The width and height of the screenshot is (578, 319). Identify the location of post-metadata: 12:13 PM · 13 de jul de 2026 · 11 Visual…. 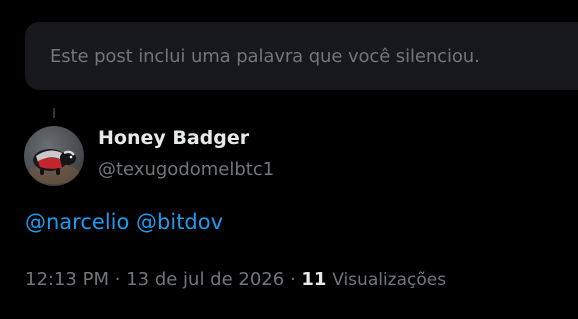
(235, 279).